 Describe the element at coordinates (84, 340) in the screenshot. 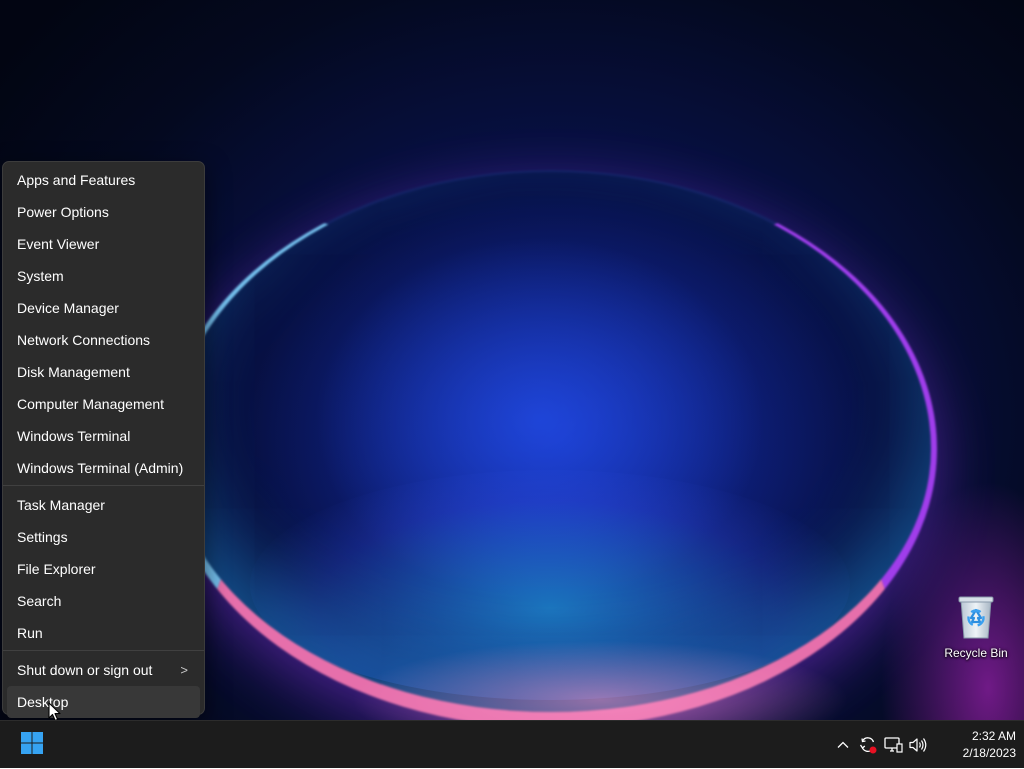

I see `menu-item-label: Network Connections` at that location.